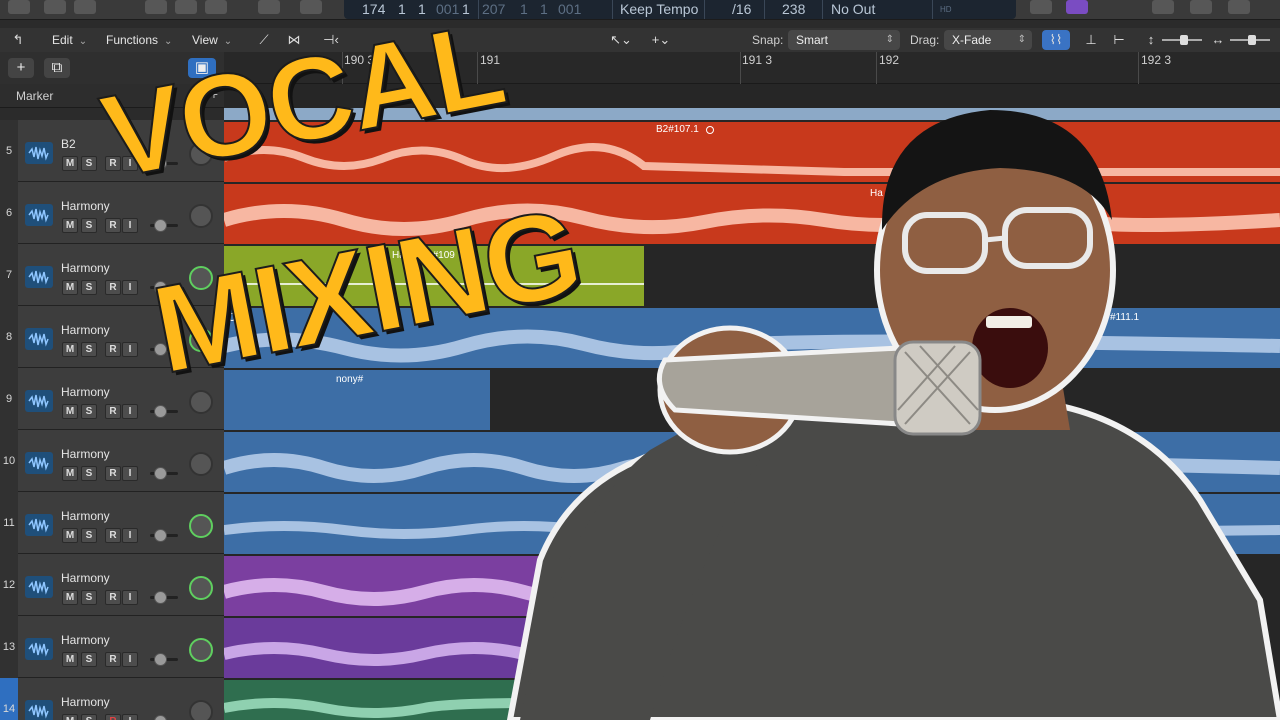  What do you see at coordinates (1091, 40) in the screenshot?
I see `fit-vertical-icon: ⊥` at bounding box center [1091, 40].